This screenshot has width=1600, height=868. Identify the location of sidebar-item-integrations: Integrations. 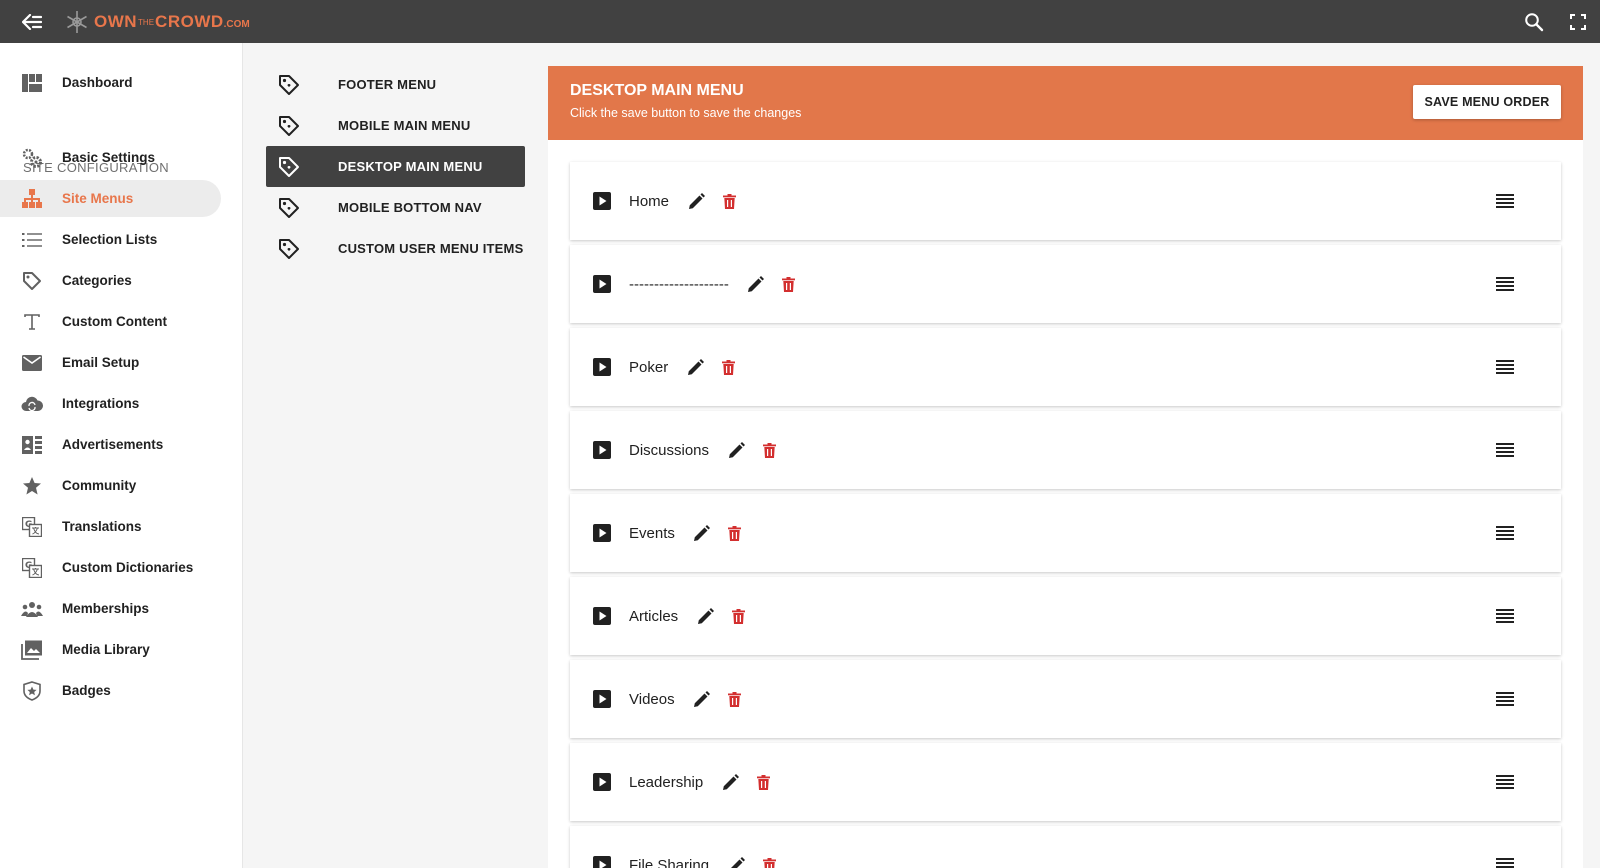
(110, 403).